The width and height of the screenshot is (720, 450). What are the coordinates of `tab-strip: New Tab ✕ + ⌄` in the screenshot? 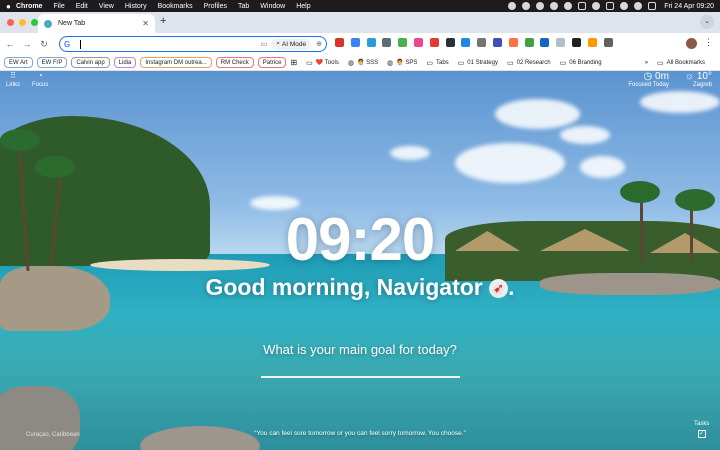 It's located at (360, 22).